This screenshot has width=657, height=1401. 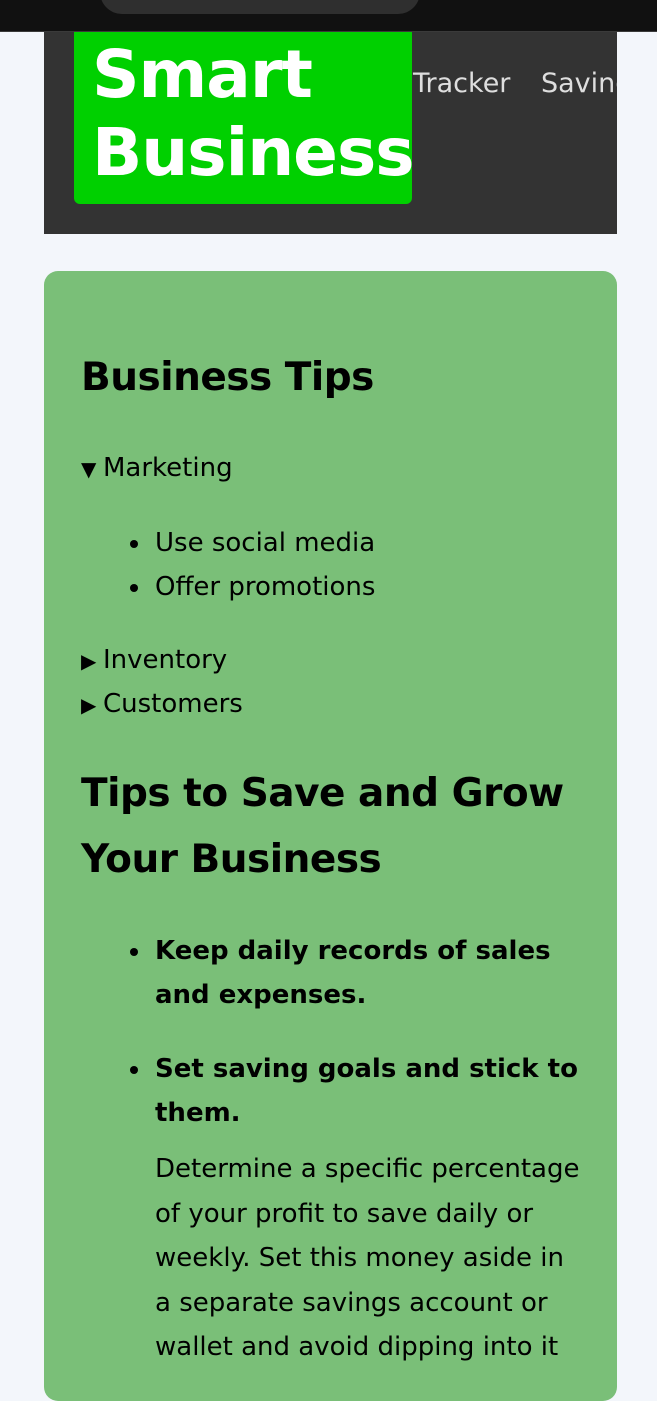 I want to click on triangle-down-icon: ▼, so click(x=89, y=469).